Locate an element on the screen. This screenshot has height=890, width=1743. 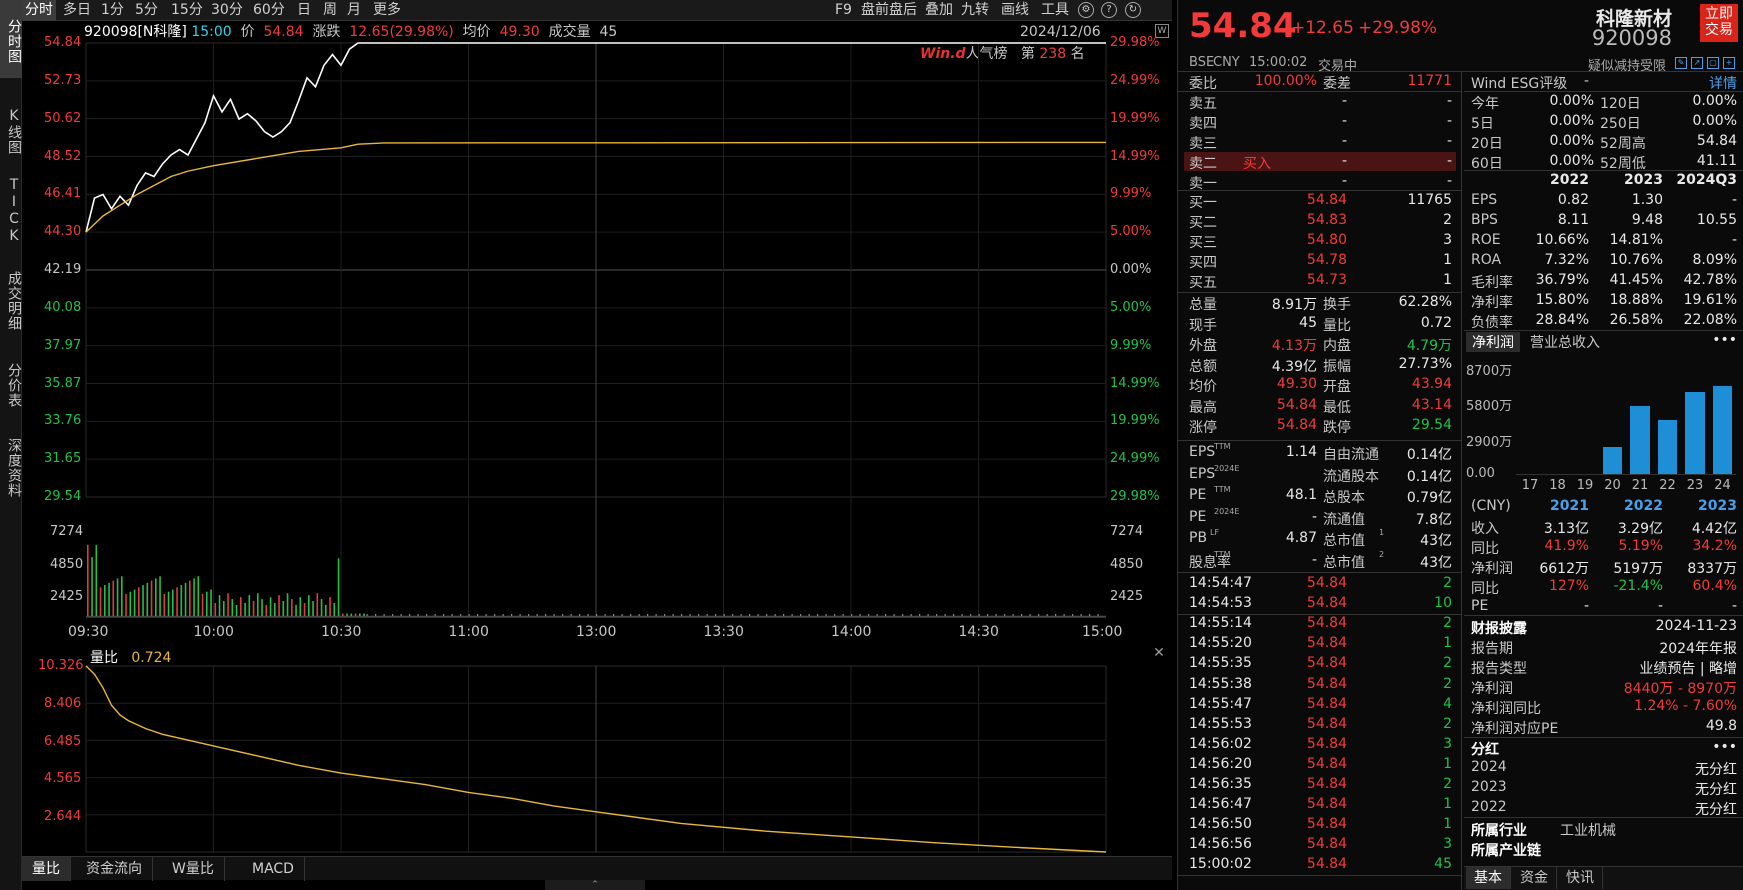
bottom-tab-2: 快讯 is located at coordinates (1580, 878).